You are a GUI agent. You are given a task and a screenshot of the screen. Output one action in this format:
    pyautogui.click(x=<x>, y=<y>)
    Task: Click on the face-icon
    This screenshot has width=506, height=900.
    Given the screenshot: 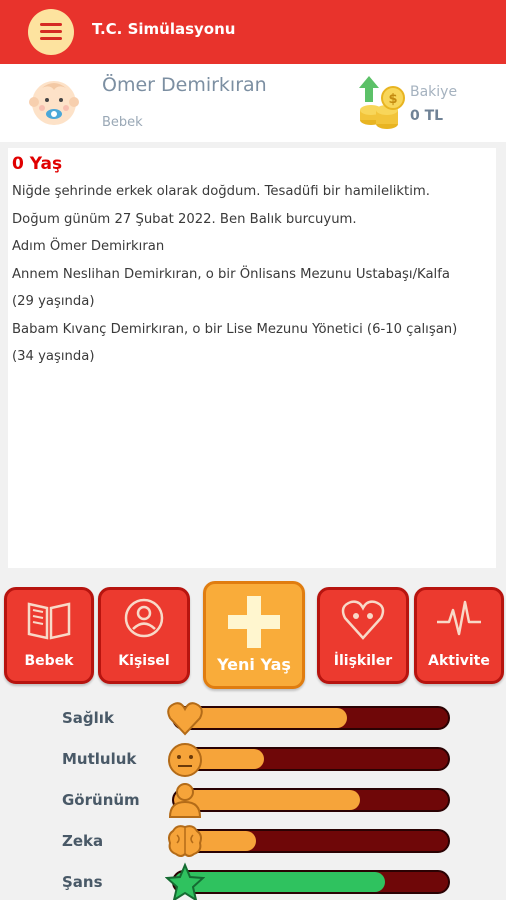 What is the action you would take?
    pyautogui.click(x=185, y=760)
    